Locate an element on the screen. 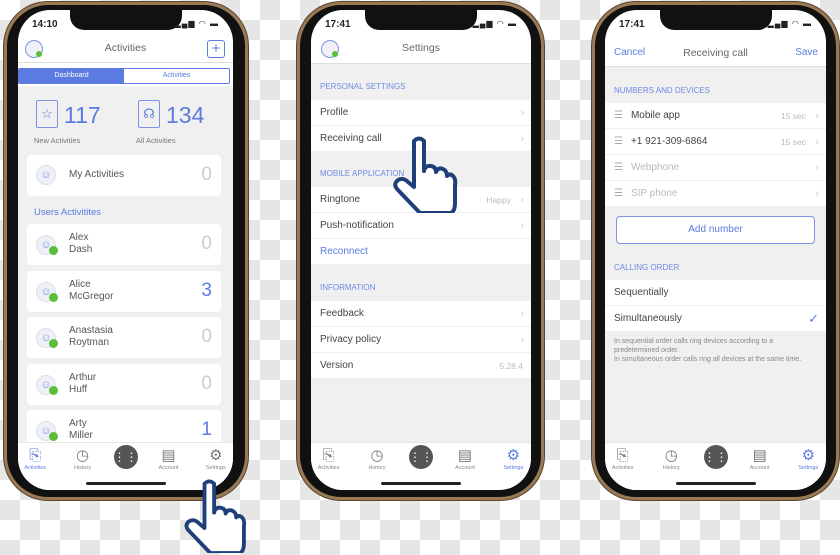 The width and height of the screenshot is (840, 555). device-label: +1 921-309-6864 is located at coordinates (669, 141).